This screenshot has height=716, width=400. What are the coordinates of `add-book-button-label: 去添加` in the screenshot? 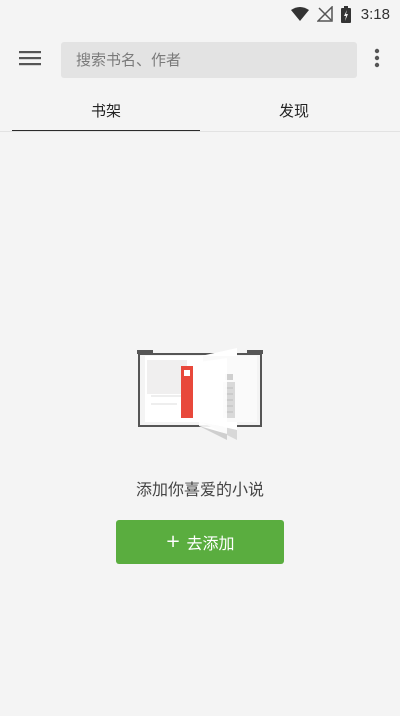 It's located at (210, 543).